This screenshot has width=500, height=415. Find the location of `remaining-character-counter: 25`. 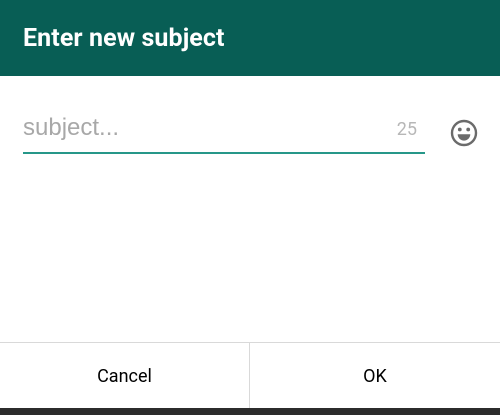

remaining-character-counter: 25 is located at coordinates (406, 129).